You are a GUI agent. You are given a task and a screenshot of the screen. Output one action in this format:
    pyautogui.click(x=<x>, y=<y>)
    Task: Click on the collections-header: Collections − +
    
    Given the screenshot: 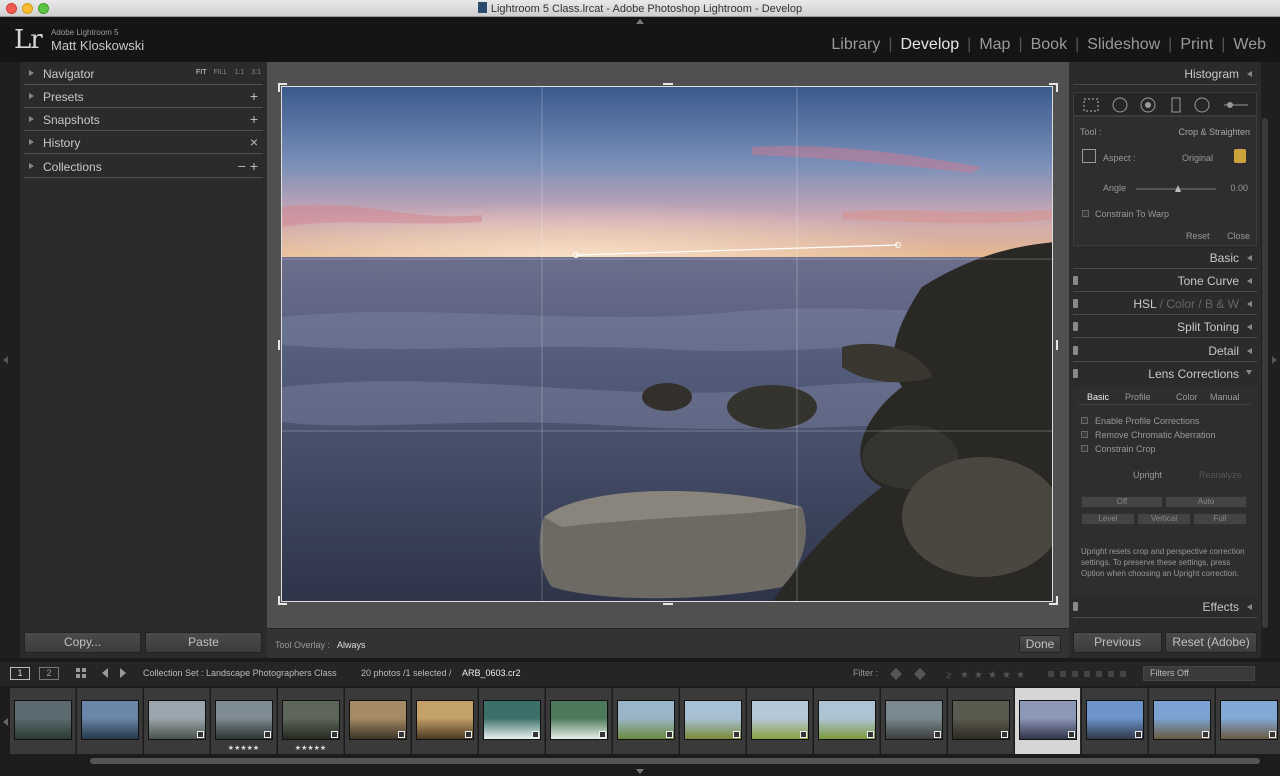 What is the action you would take?
    pyautogui.click(x=143, y=167)
    